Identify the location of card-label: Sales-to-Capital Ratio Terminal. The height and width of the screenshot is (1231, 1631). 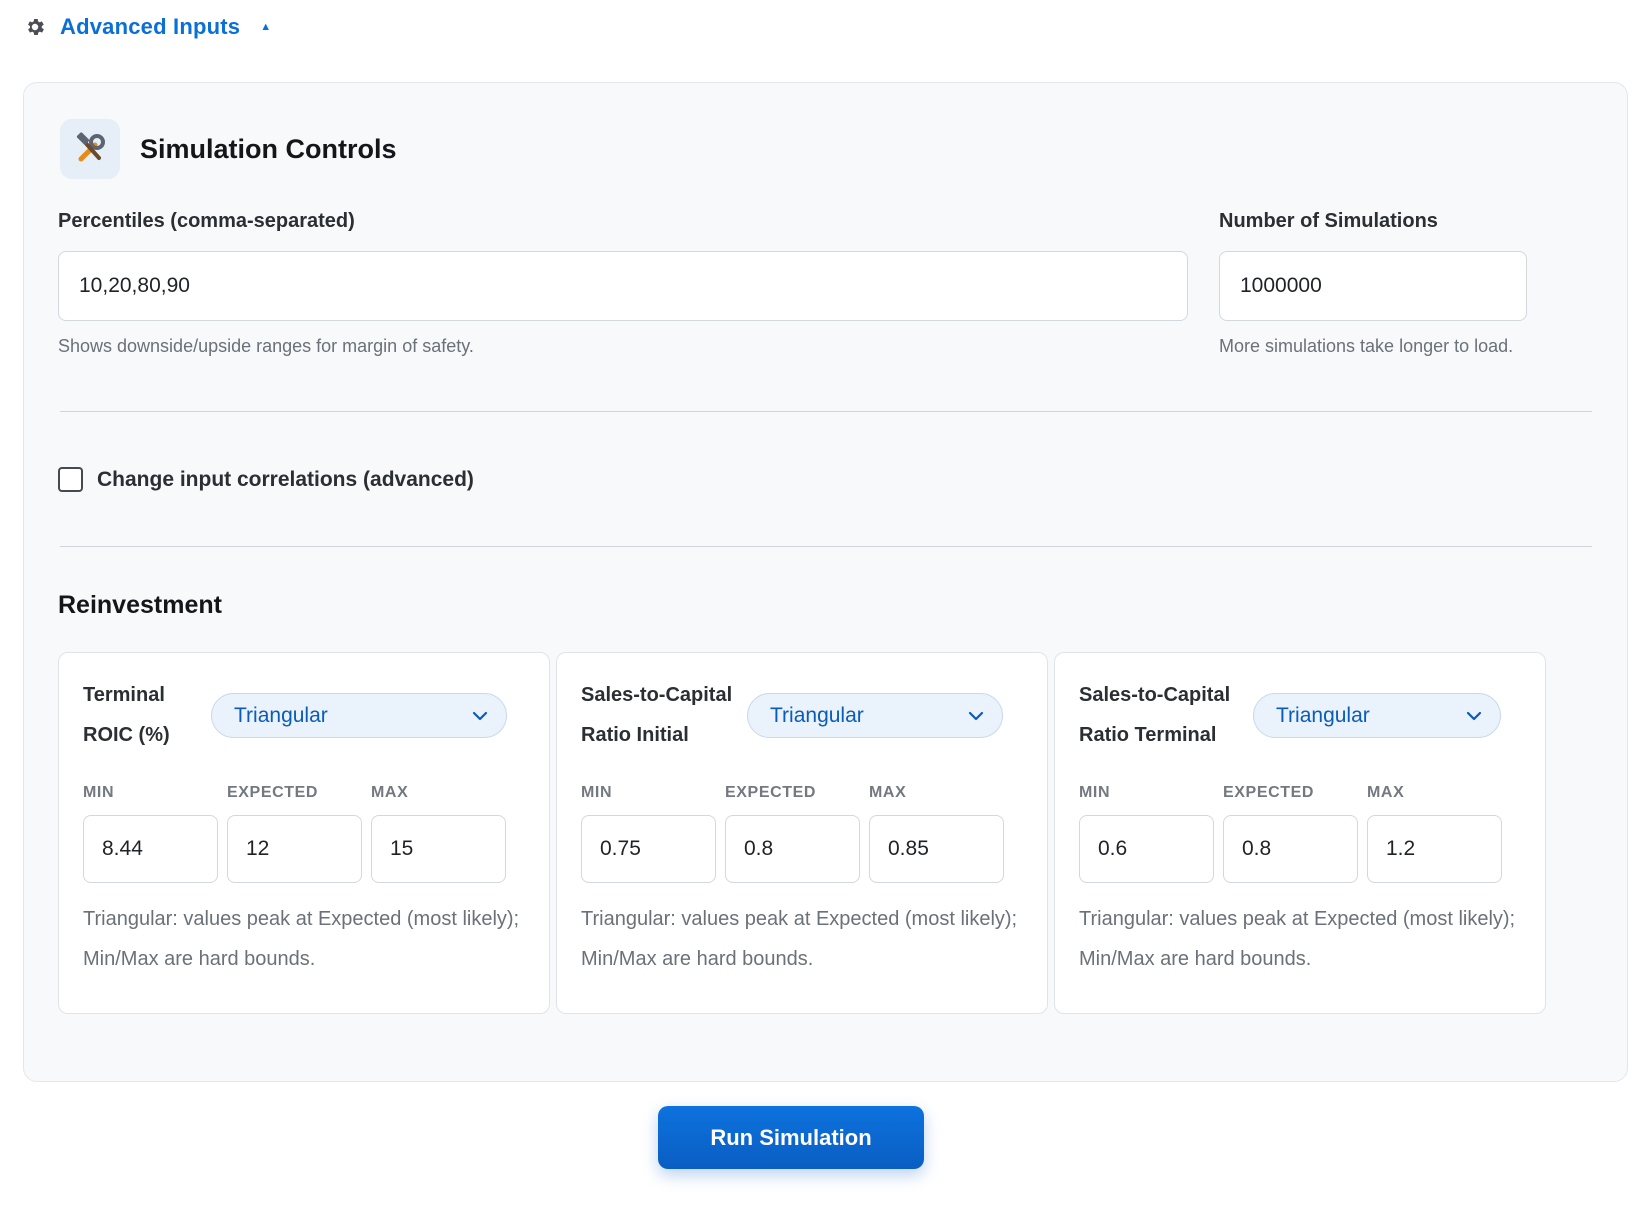
(1159, 715).